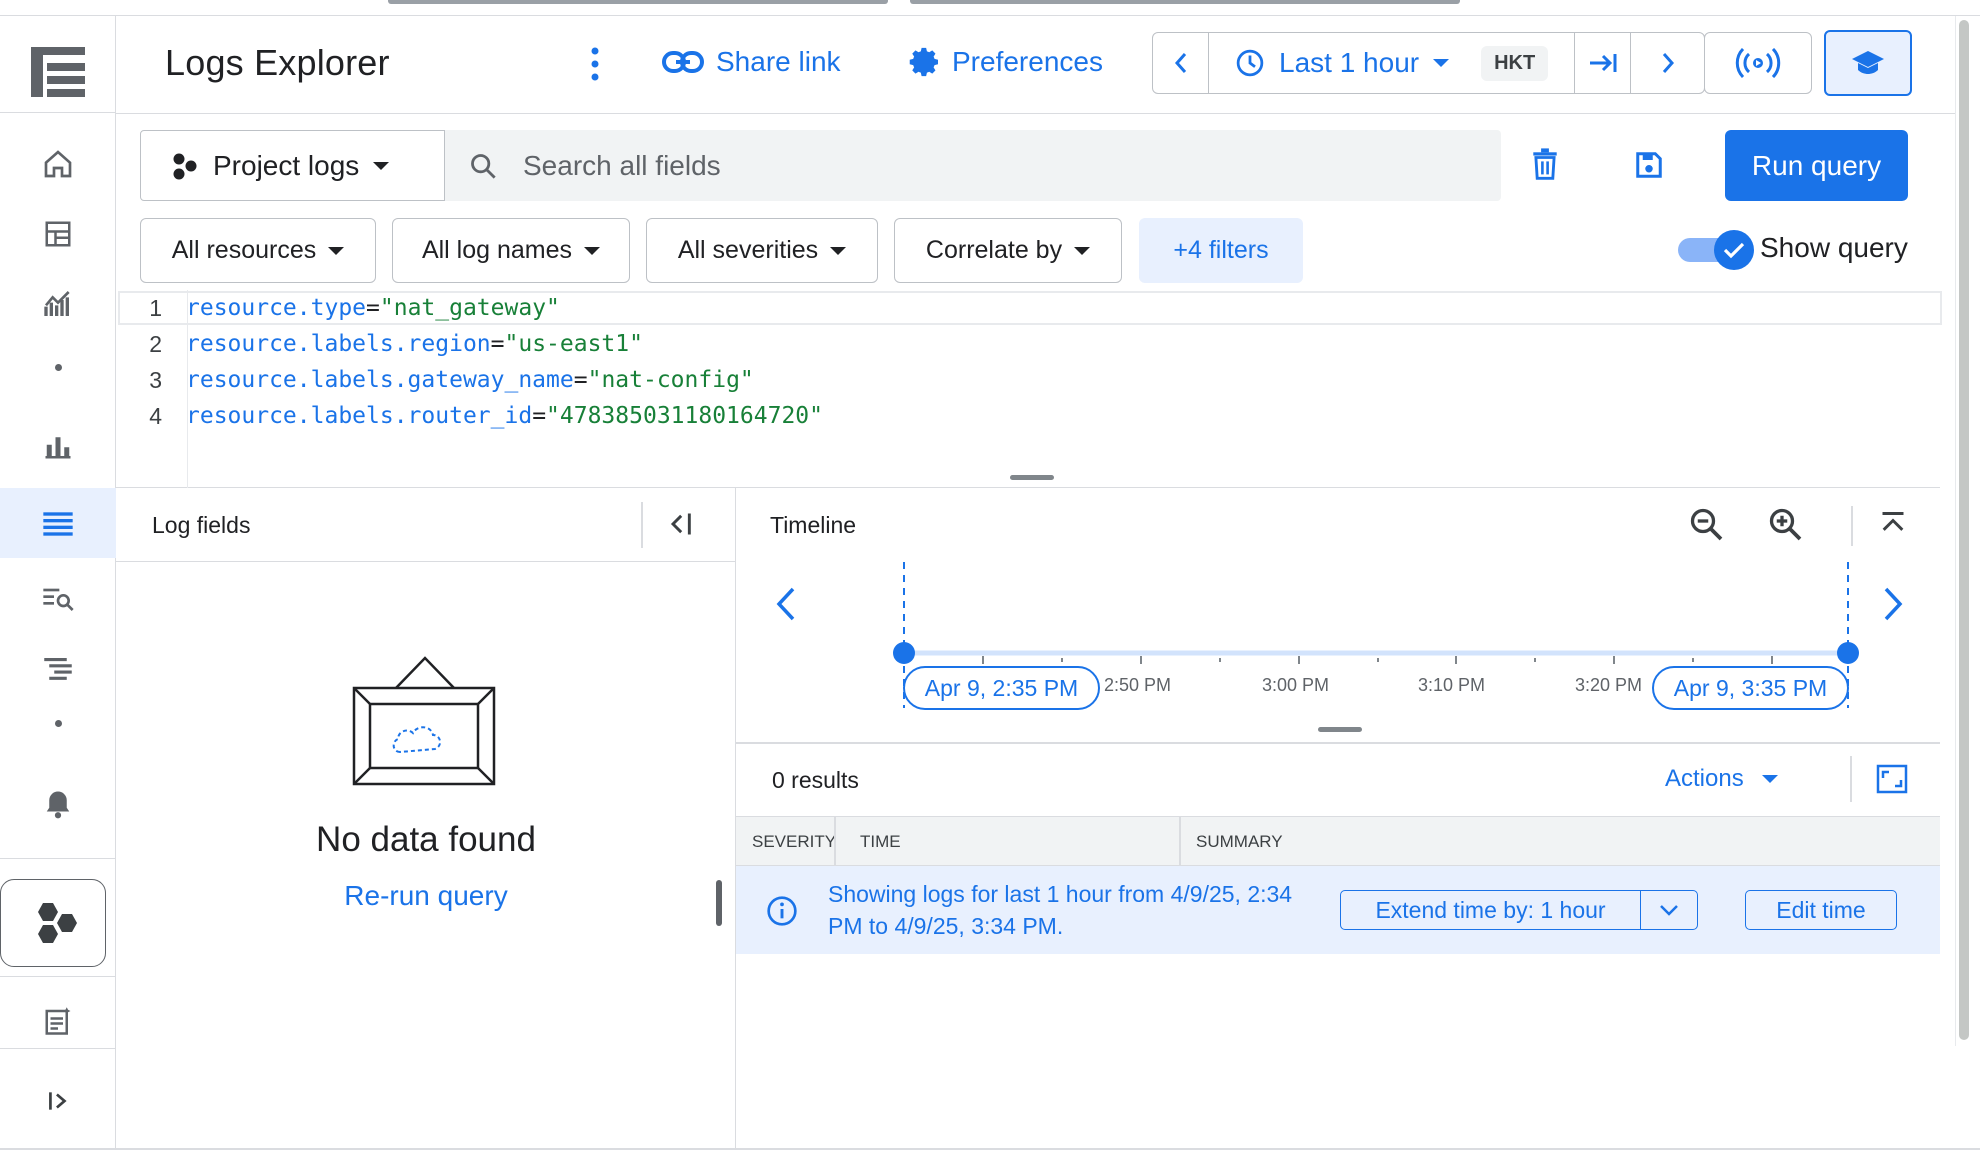 This screenshot has width=1980, height=1150. What do you see at coordinates (58, 234) in the screenshot?
I see `rail-dashboard` at bounding box center [58, 234].